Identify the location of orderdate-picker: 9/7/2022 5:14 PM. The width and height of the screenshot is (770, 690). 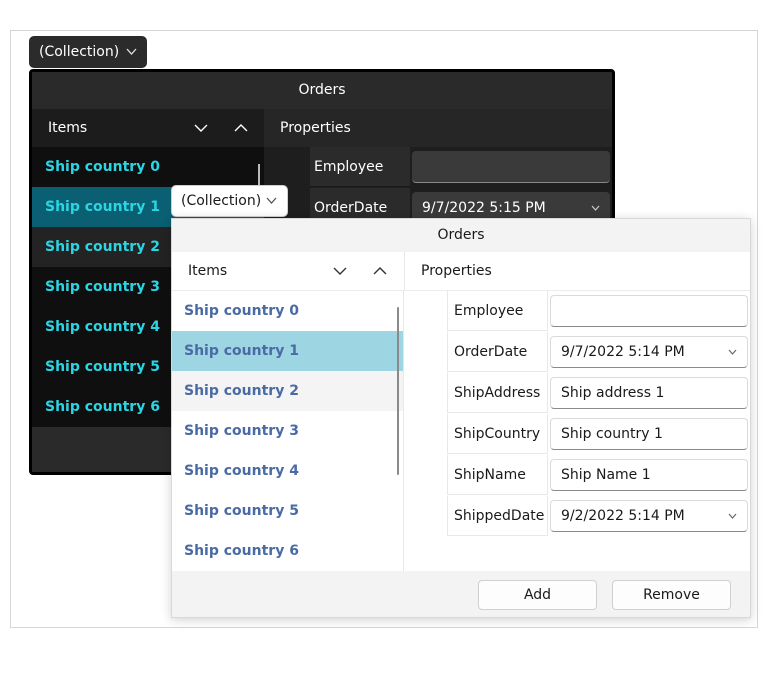
(649, 352).